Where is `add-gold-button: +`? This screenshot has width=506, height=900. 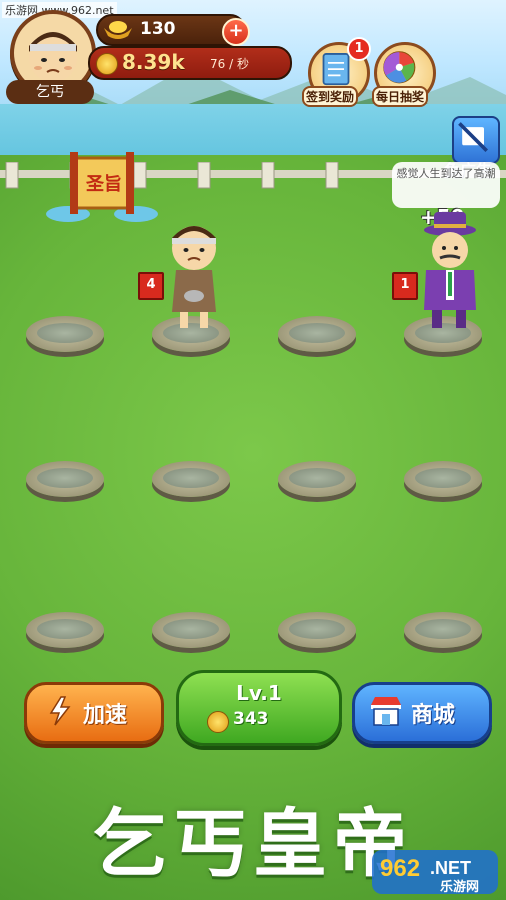
add-gold-button: + is located at coordinates (236, 32).